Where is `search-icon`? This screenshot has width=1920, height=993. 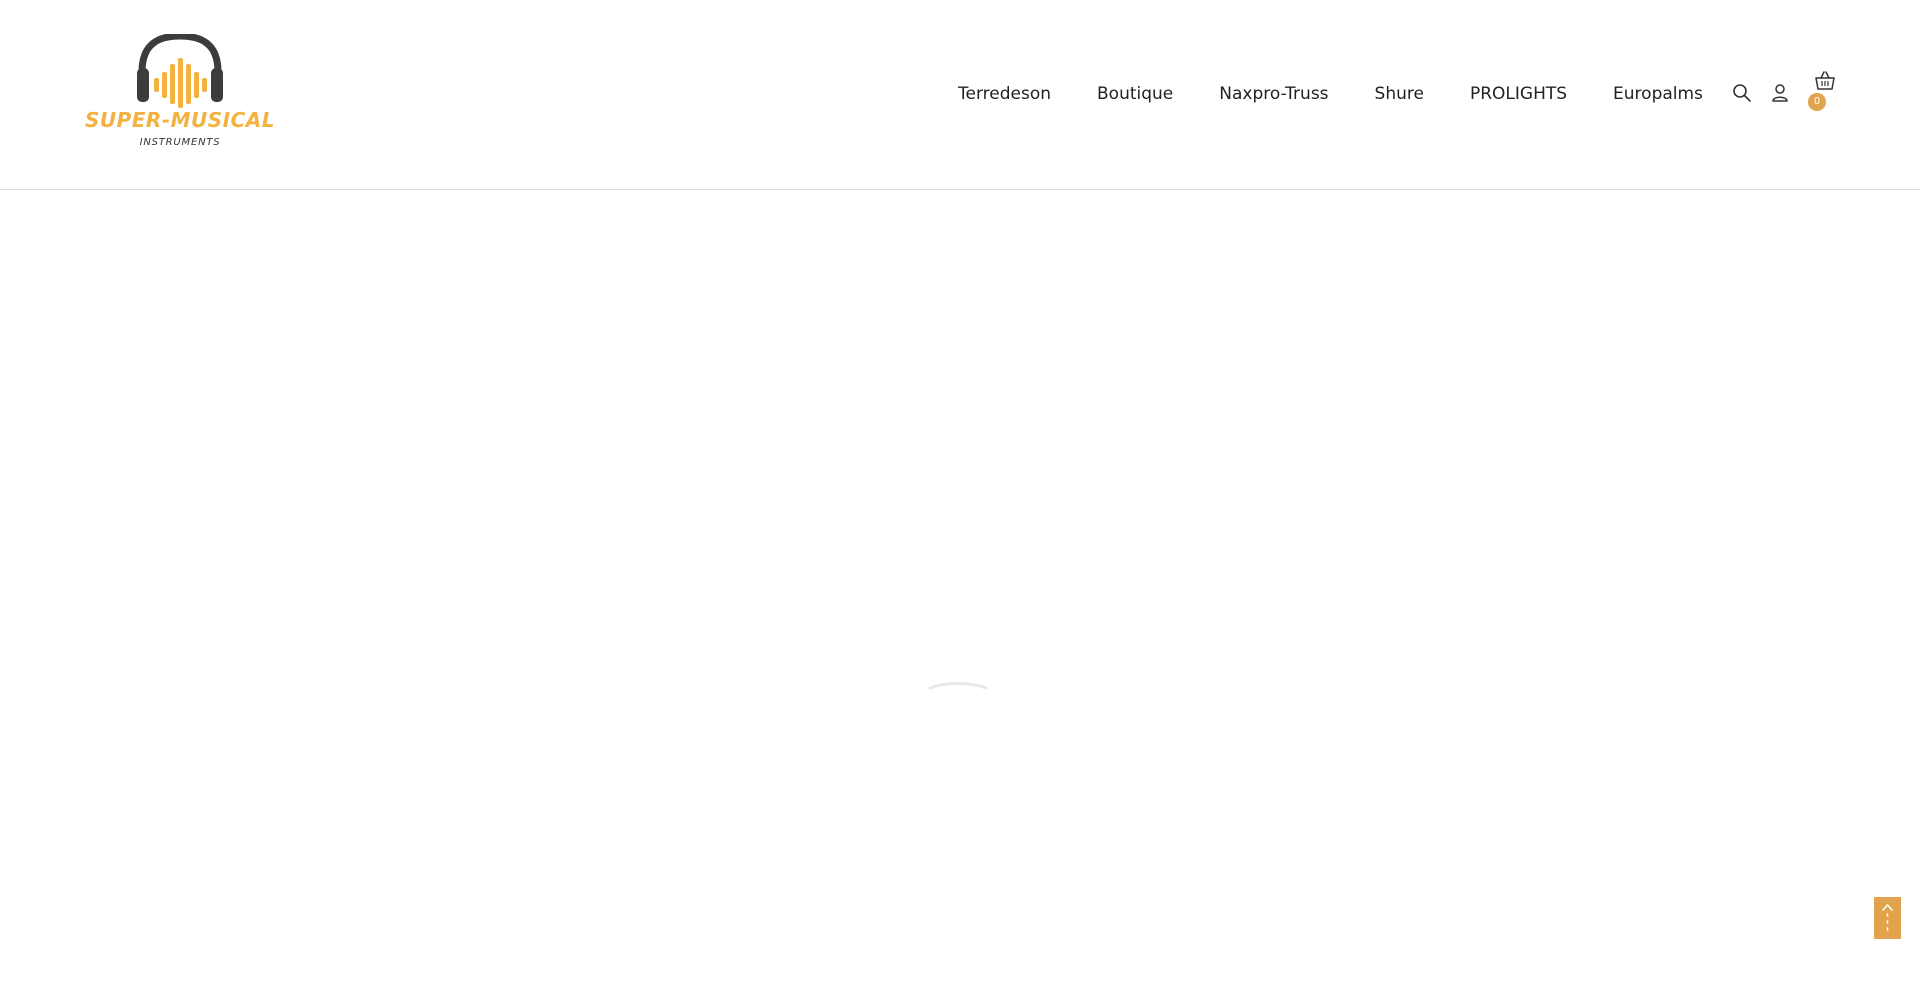 search-icon is located at coordinates (1742, 93).